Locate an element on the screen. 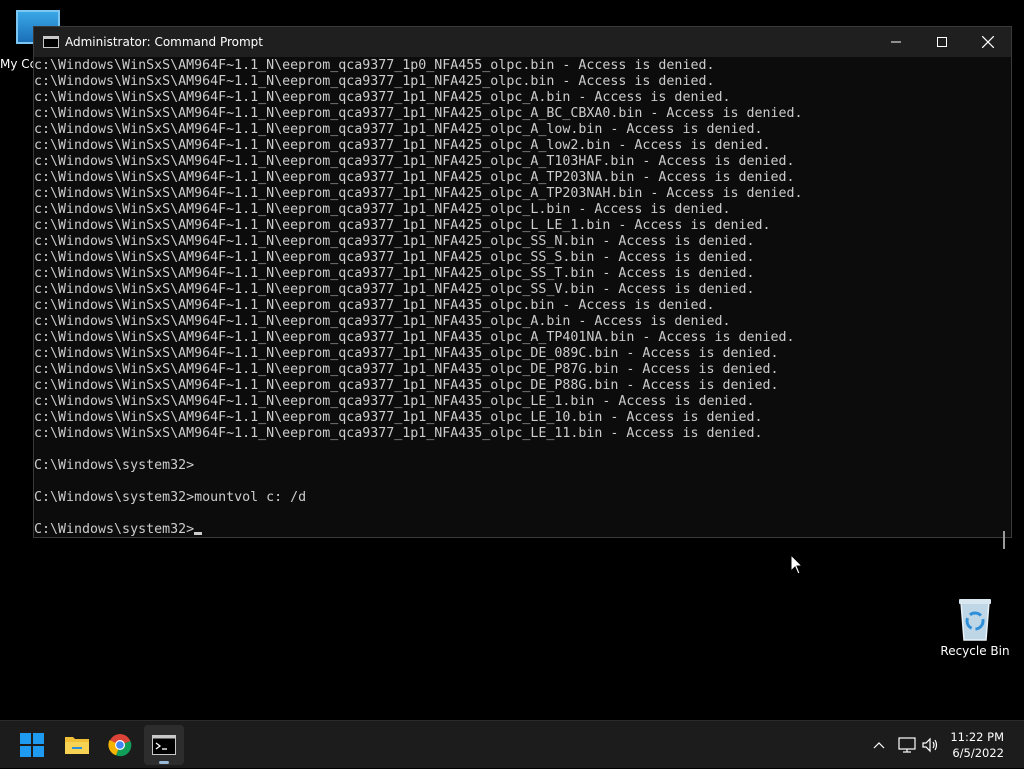 The height and width of the screenshot is (769, 1024). minimize-icon is located at coordinates (896, 42).